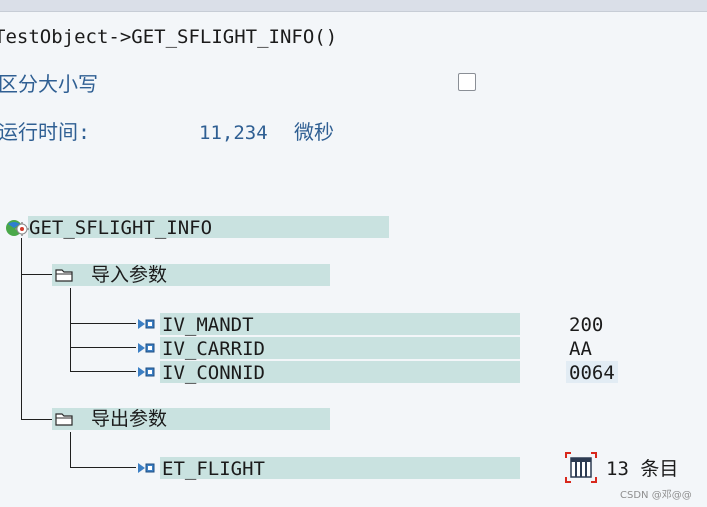 This screenshot has width=707, height=507. What do you see at coordinates (121, 228) in the screenshot?
I see `tree-root-label: GET_SFLIGHT_INFO` at bounding box center [121, 228].